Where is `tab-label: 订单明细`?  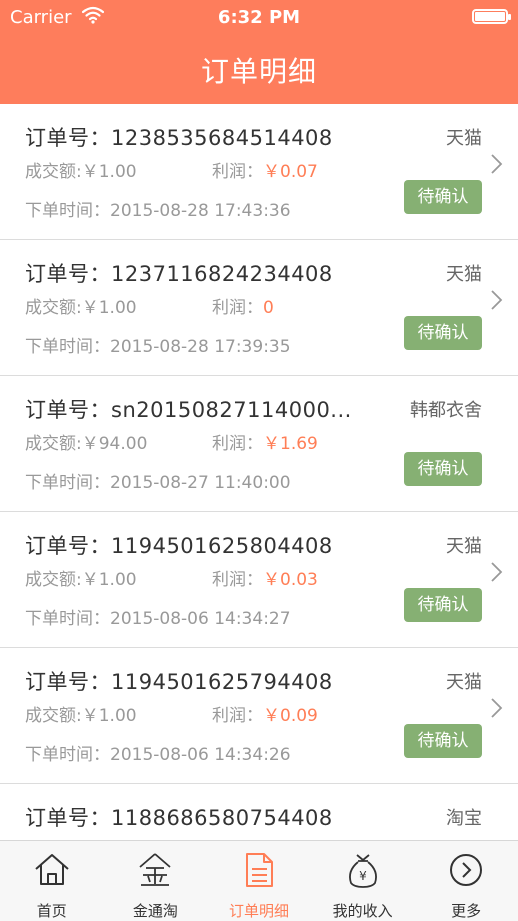
tab-label: 订单明细 is located at coordinates (258, 911).